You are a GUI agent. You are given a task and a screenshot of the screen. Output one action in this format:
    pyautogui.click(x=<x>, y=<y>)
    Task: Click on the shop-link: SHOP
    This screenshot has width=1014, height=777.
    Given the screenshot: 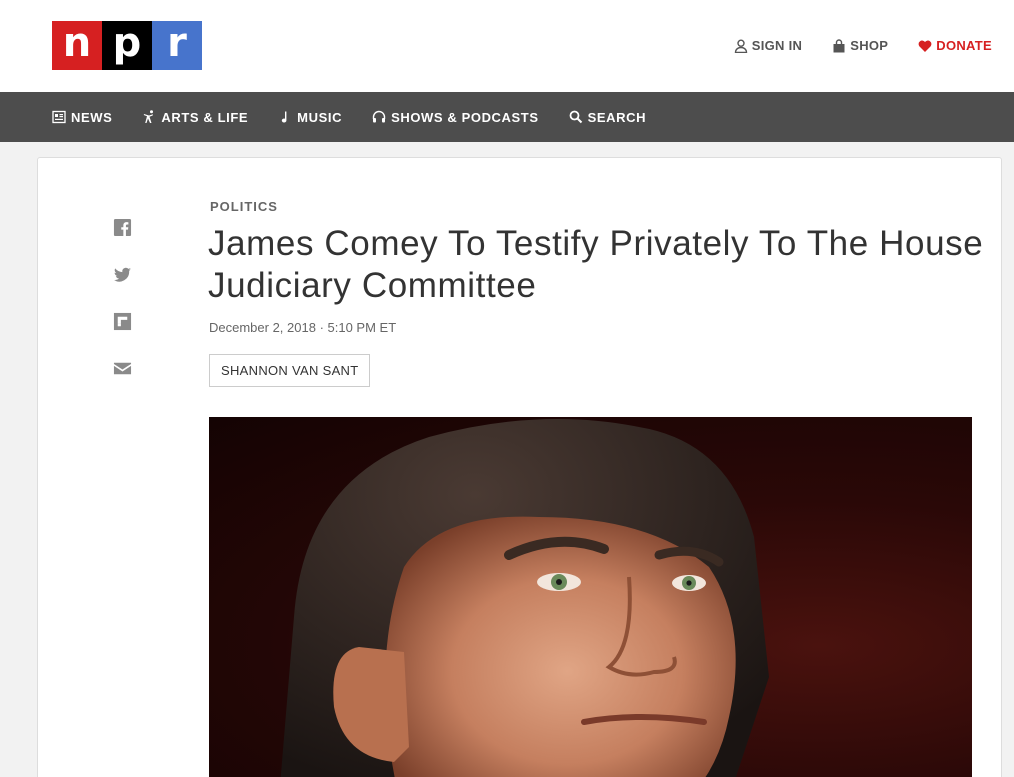 What is the action you would take?
    pyautogui.click(x=860, y=45)
    